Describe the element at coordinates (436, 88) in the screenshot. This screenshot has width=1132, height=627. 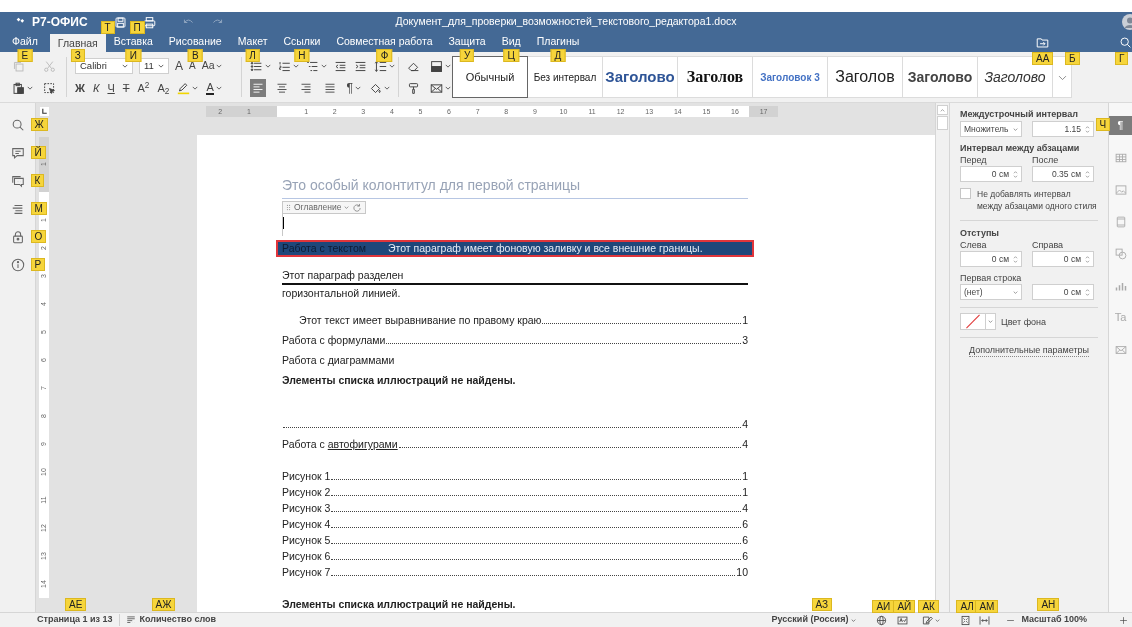
I see `mail-icon` at that location.